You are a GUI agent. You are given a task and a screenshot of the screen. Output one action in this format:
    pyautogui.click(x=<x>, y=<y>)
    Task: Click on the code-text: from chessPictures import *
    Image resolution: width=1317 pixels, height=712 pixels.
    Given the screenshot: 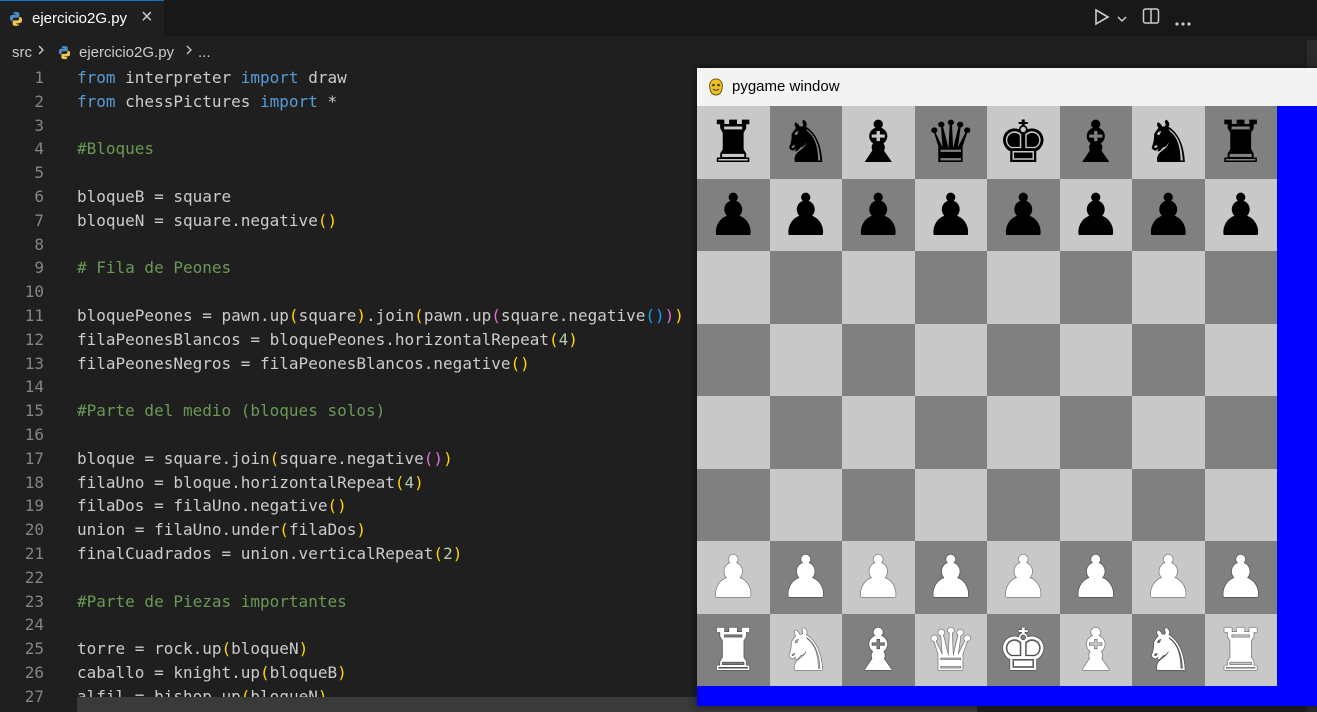 What is the action you would take?
    pyautogui.click(x=207, y=101)
    